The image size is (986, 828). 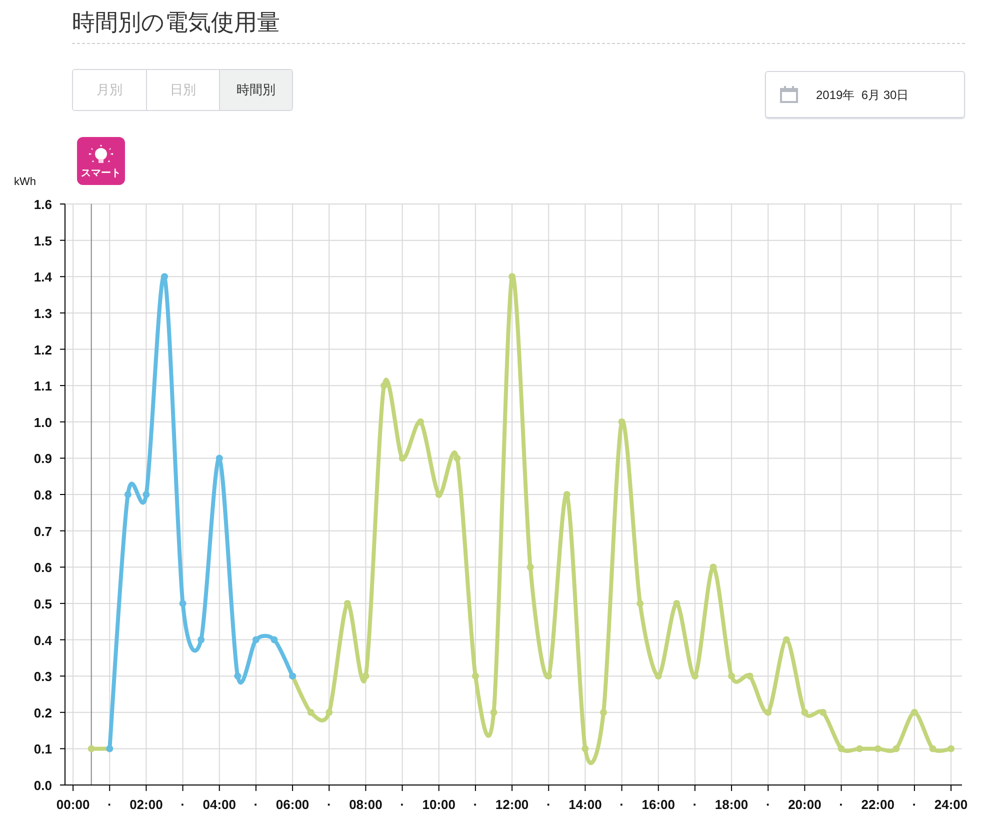 I want to click on y-tick-label: 1.2, so click(x=43, y=350).